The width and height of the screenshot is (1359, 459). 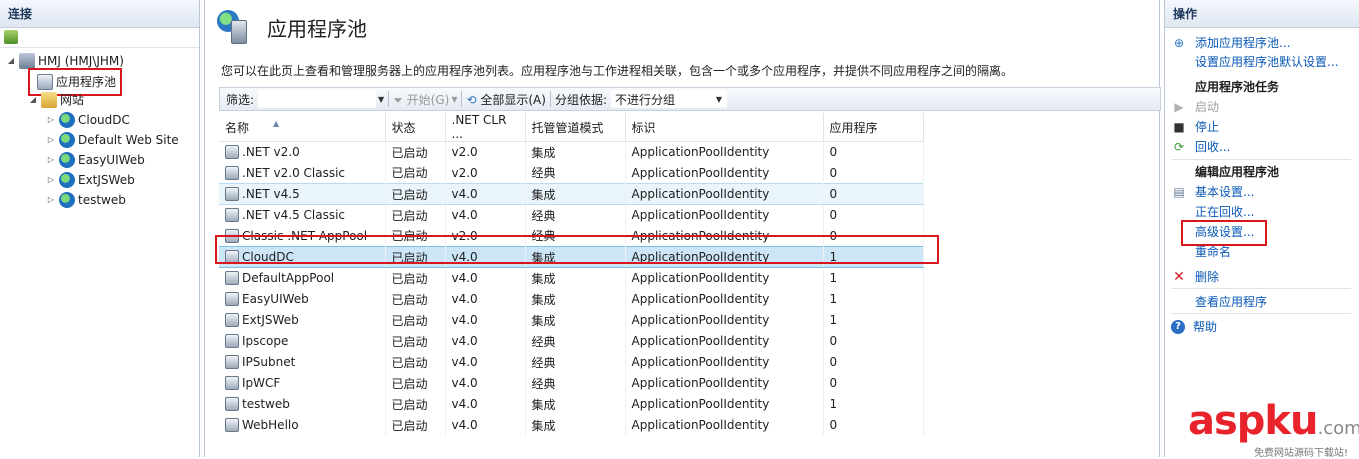 I want to click on column-header-identity: 标识, so click(x=724, y=127).